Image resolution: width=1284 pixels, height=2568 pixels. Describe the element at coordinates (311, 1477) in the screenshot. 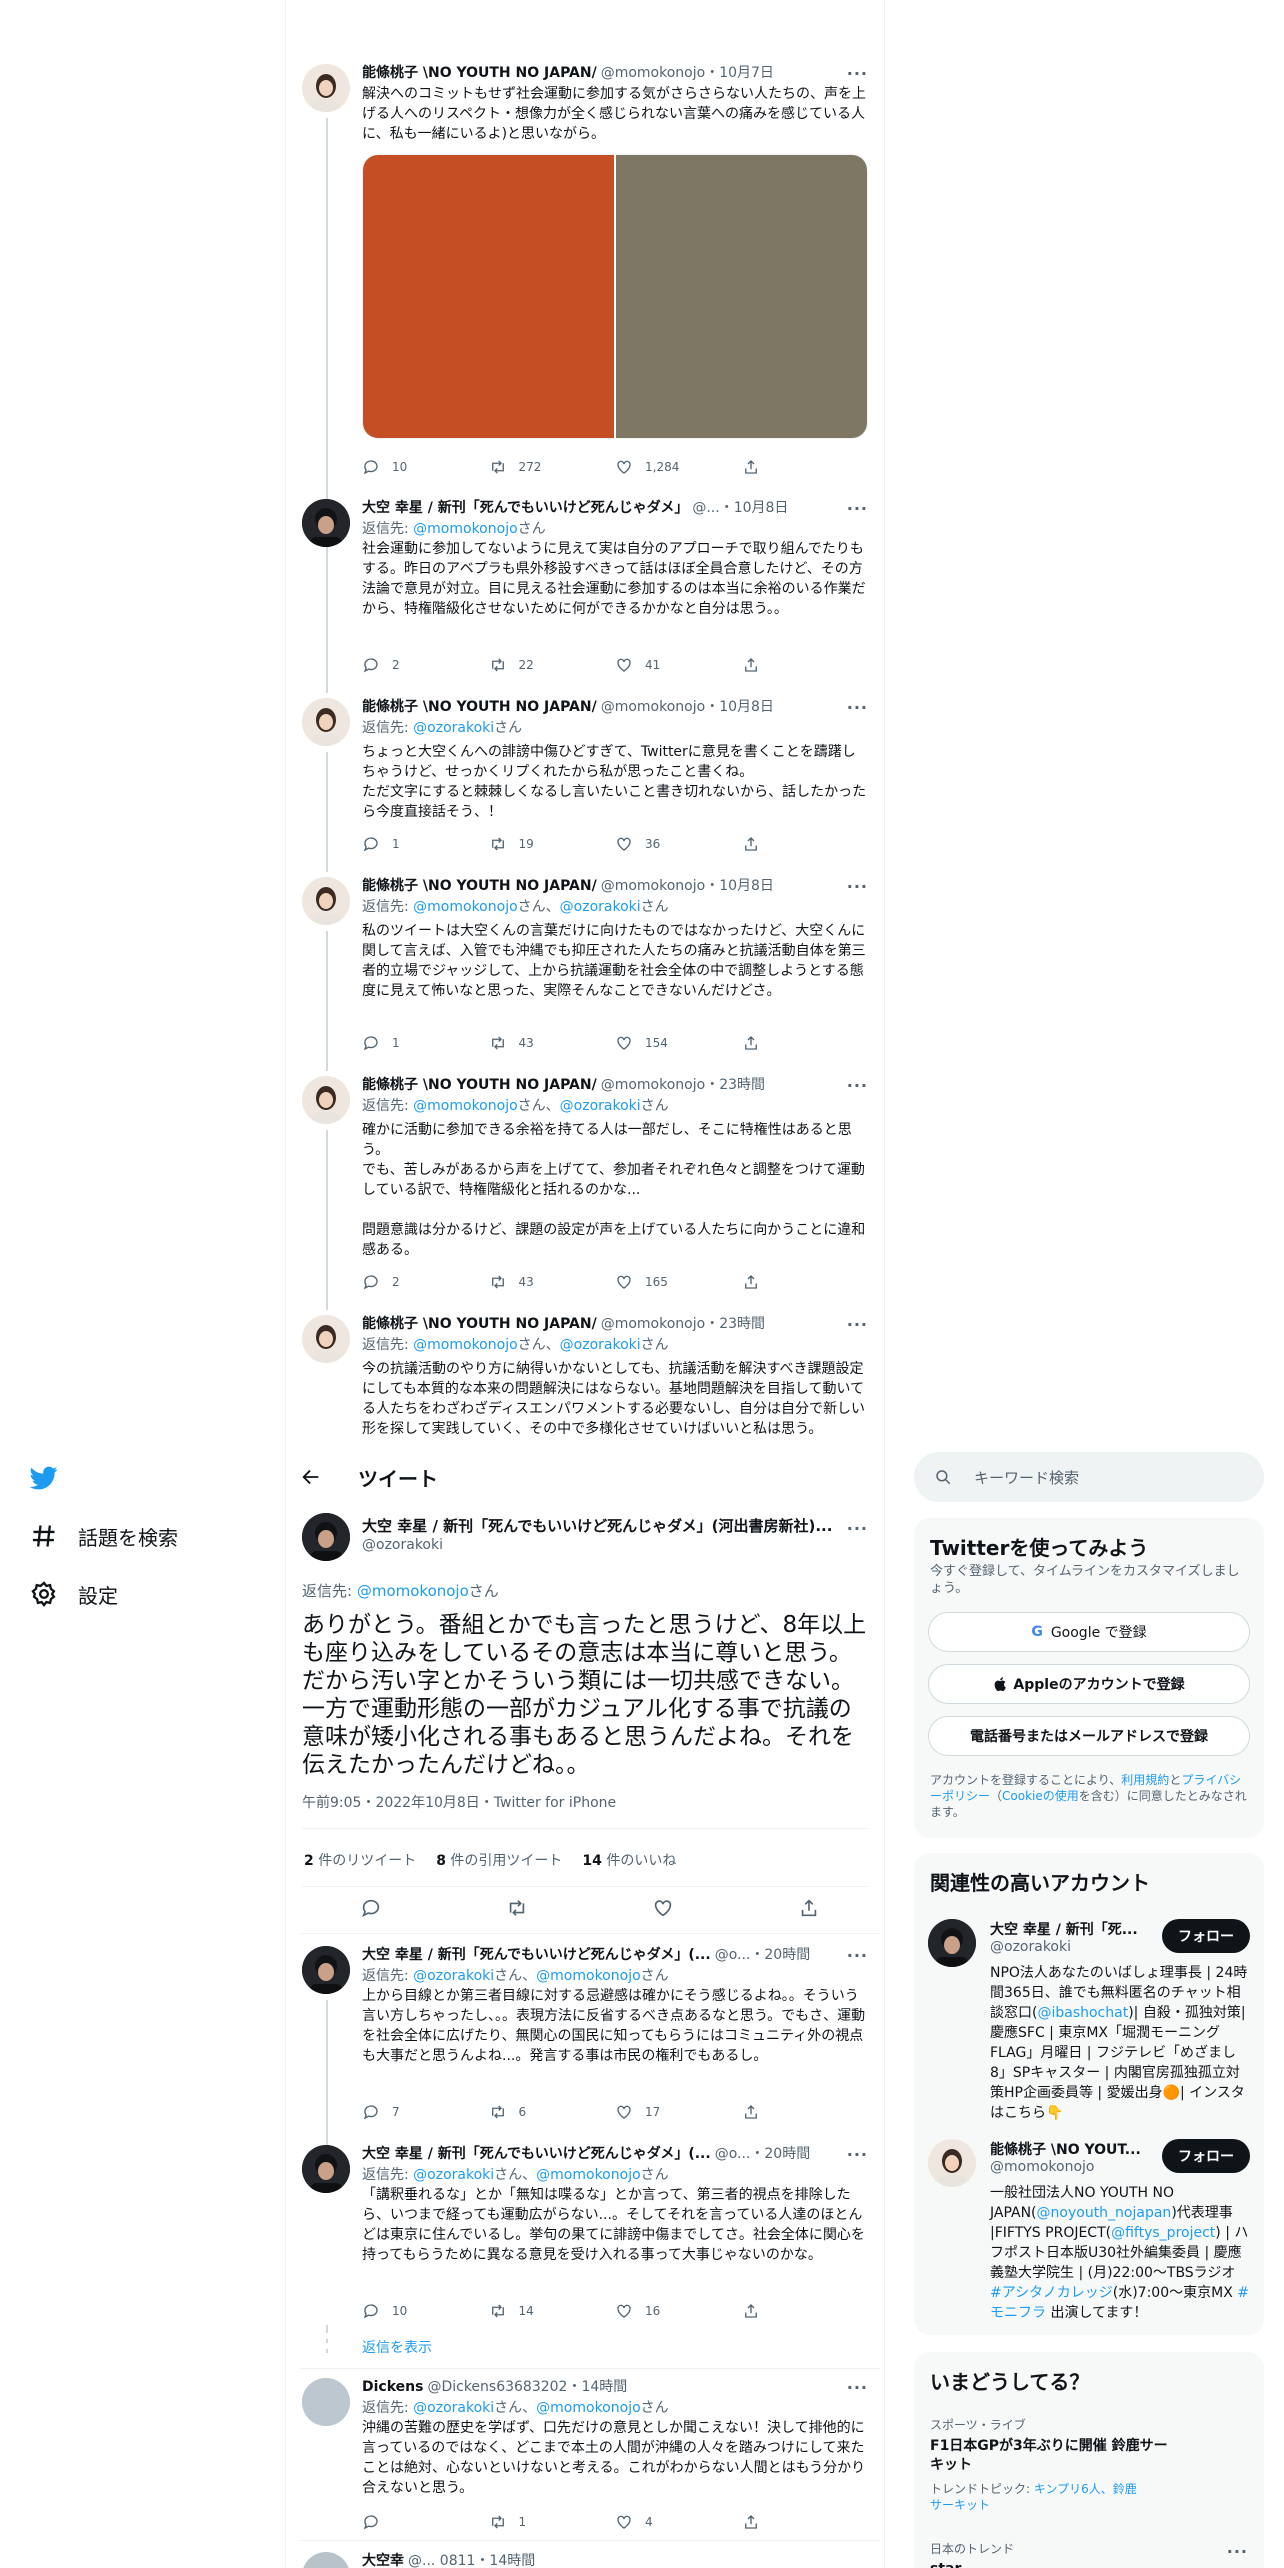

I see `arrow-left-icon` at that location.